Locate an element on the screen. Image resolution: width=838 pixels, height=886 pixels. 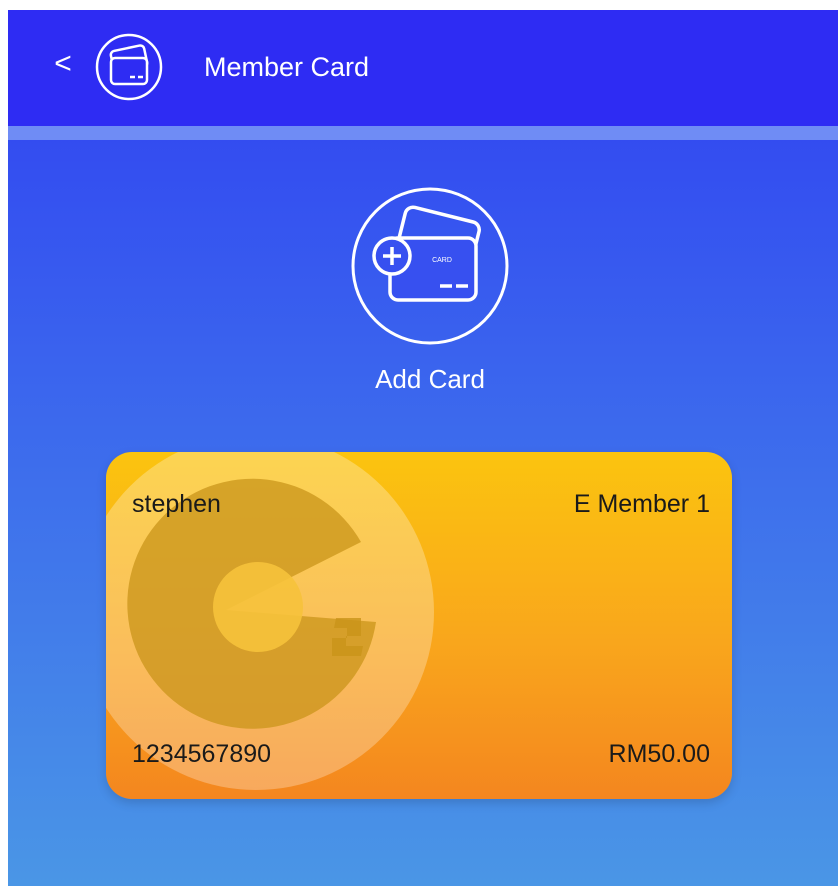
add-card-button: CARD Add Card is located at coordinates (430, 296).